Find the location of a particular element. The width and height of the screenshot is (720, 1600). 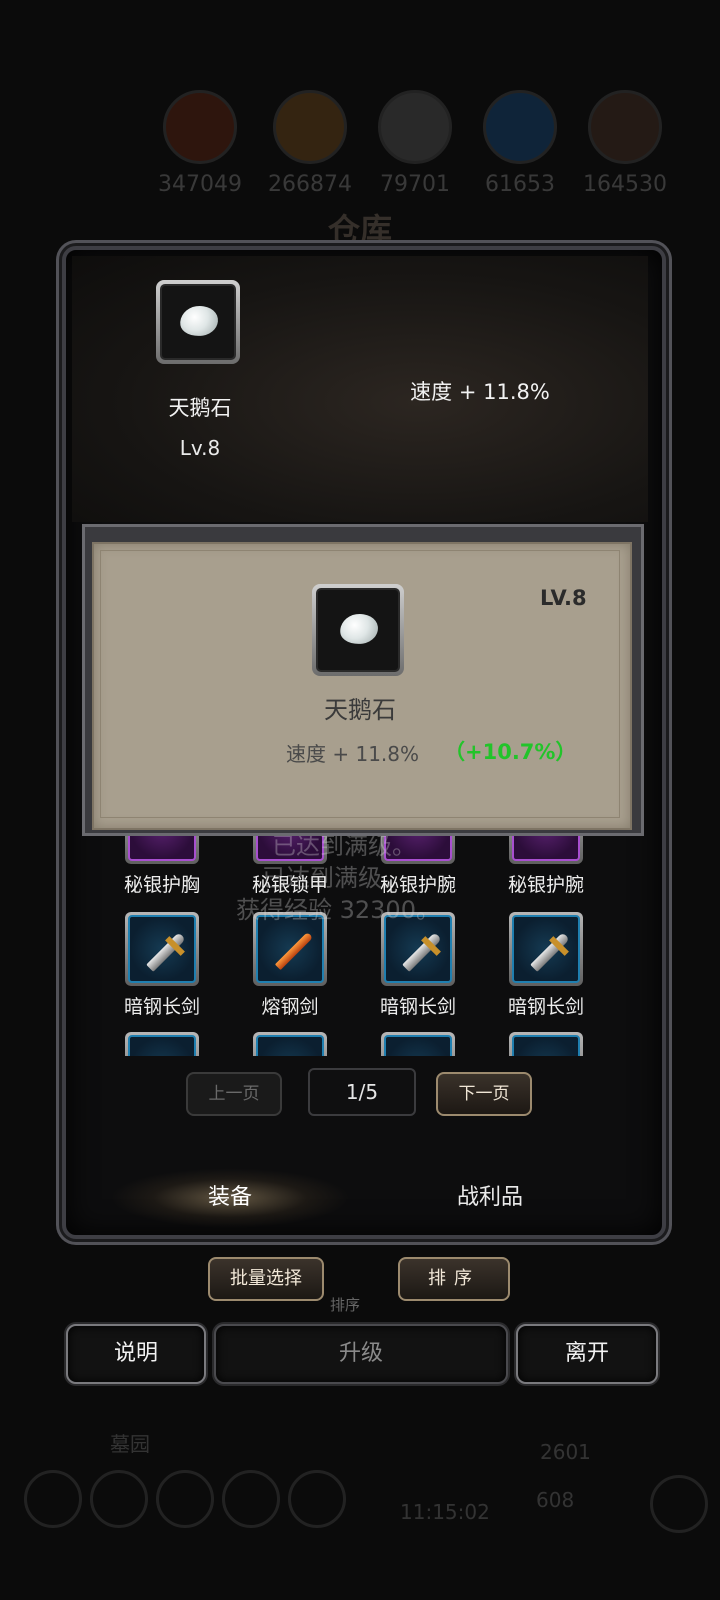

tab-equipment: 装备 is located at coordinates (230, 1198).